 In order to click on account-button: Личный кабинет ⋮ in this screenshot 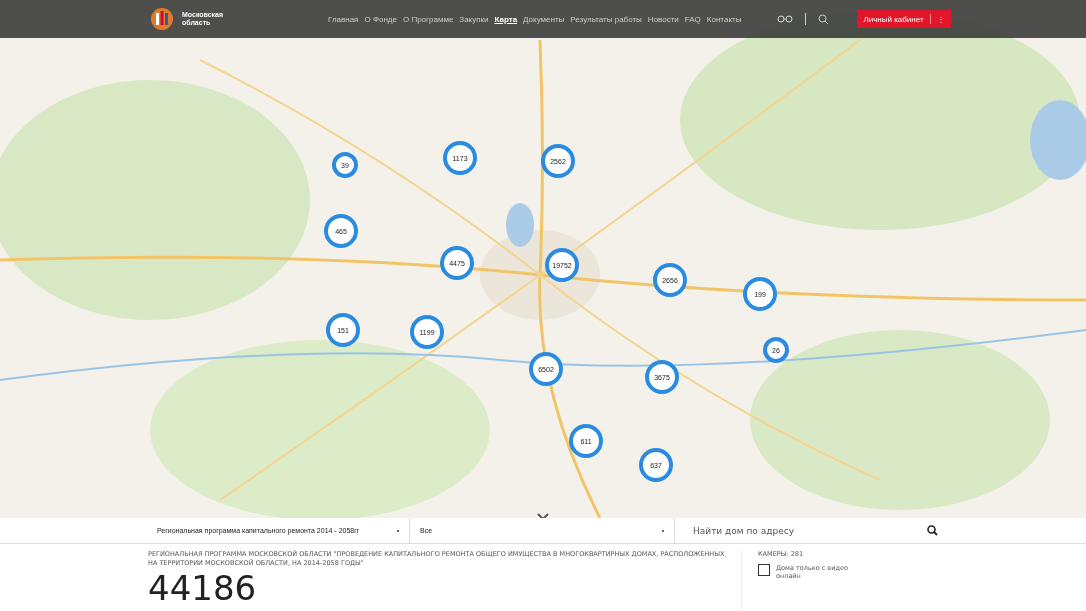, I will do `click(904, 19)`.